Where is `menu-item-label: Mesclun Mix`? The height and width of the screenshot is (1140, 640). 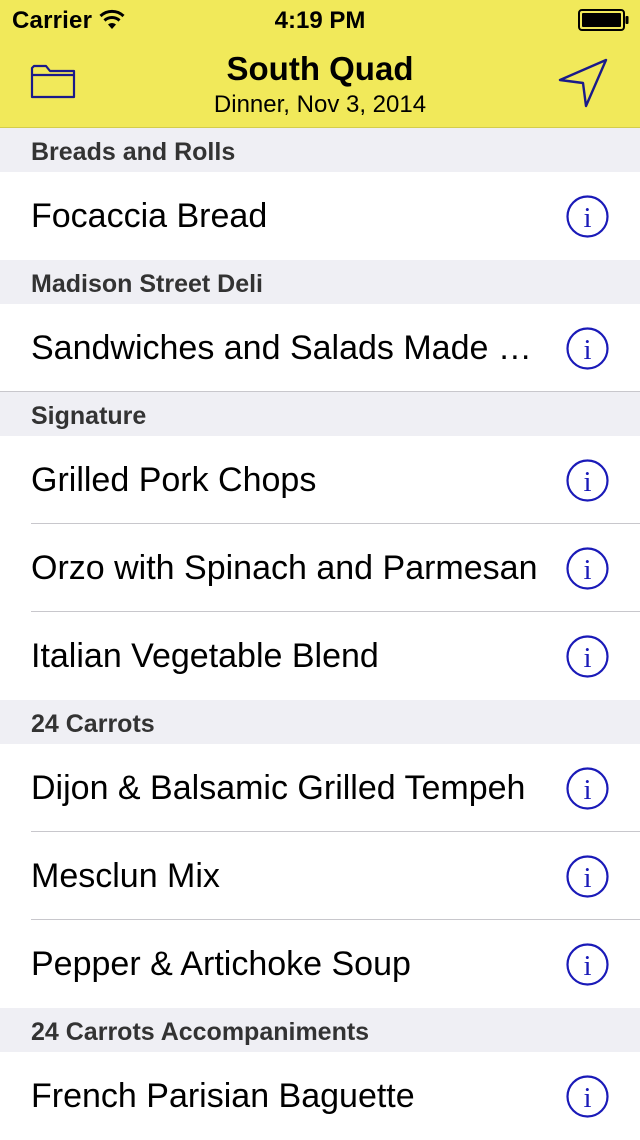 menu-item-label: Mesclun Mix is located at coordinates (125, 876).